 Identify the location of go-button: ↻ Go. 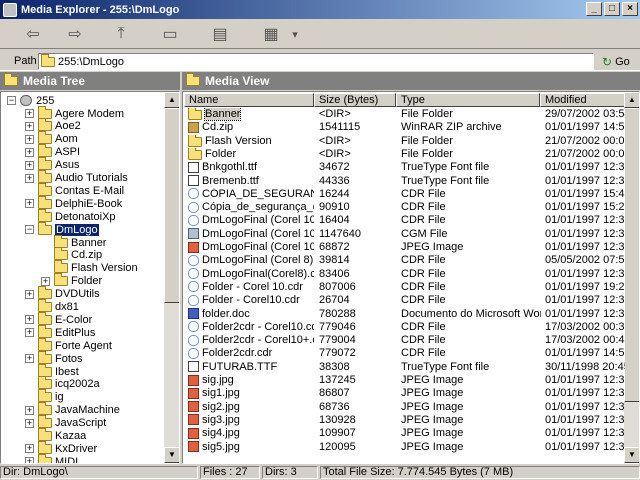
(616, 62).